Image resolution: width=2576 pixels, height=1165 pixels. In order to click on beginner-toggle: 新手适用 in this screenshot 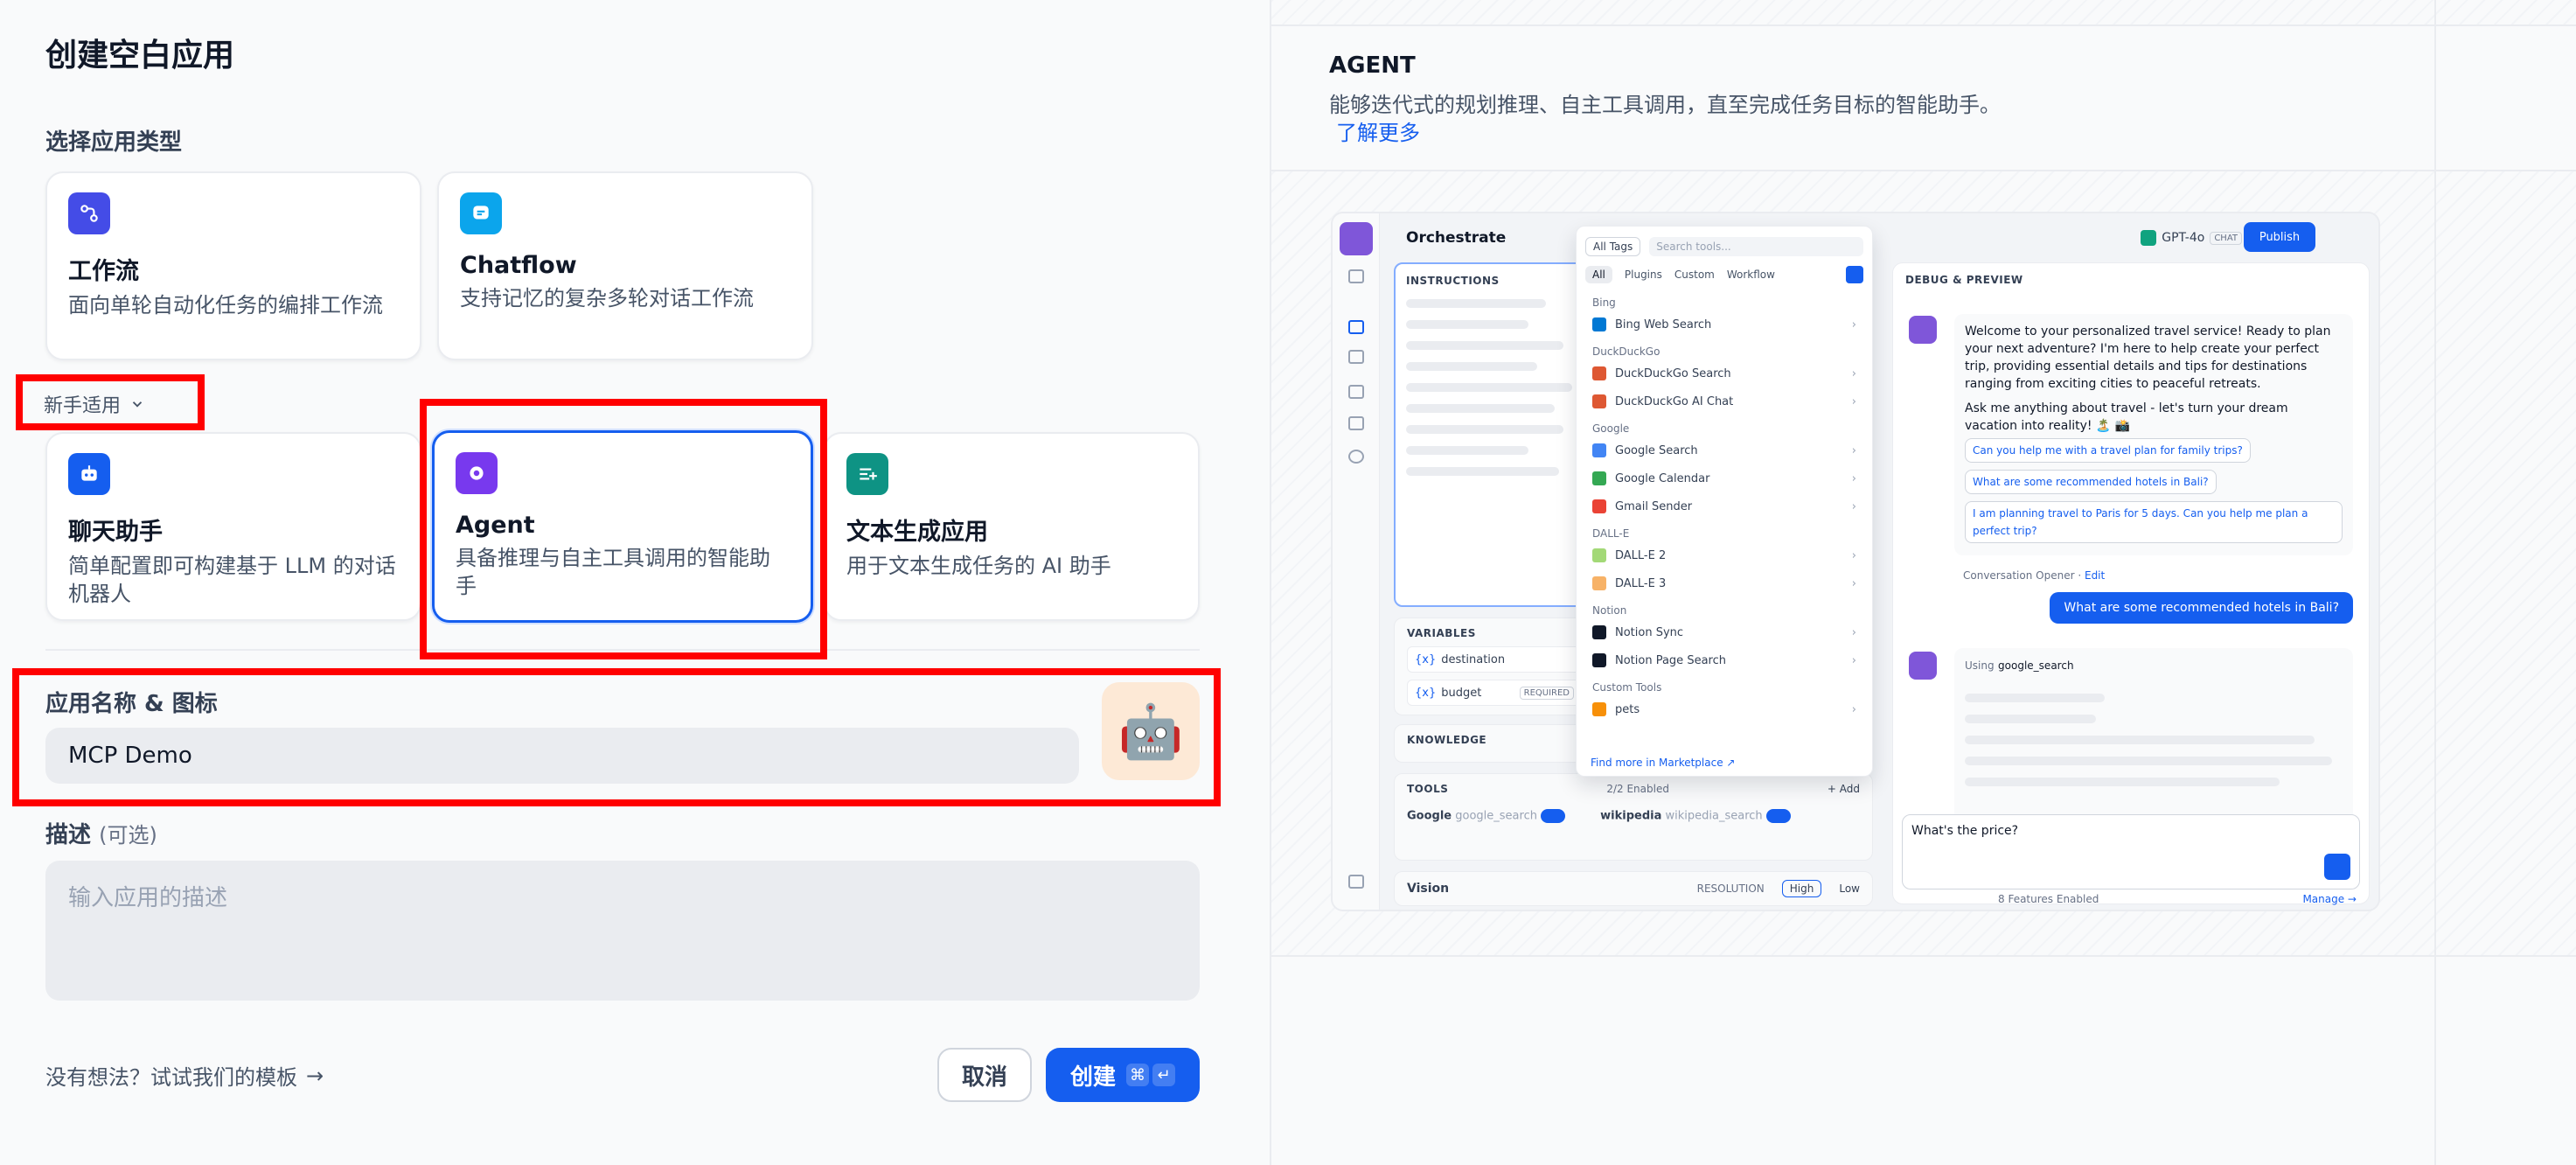, I will do `click(94, 404)`.